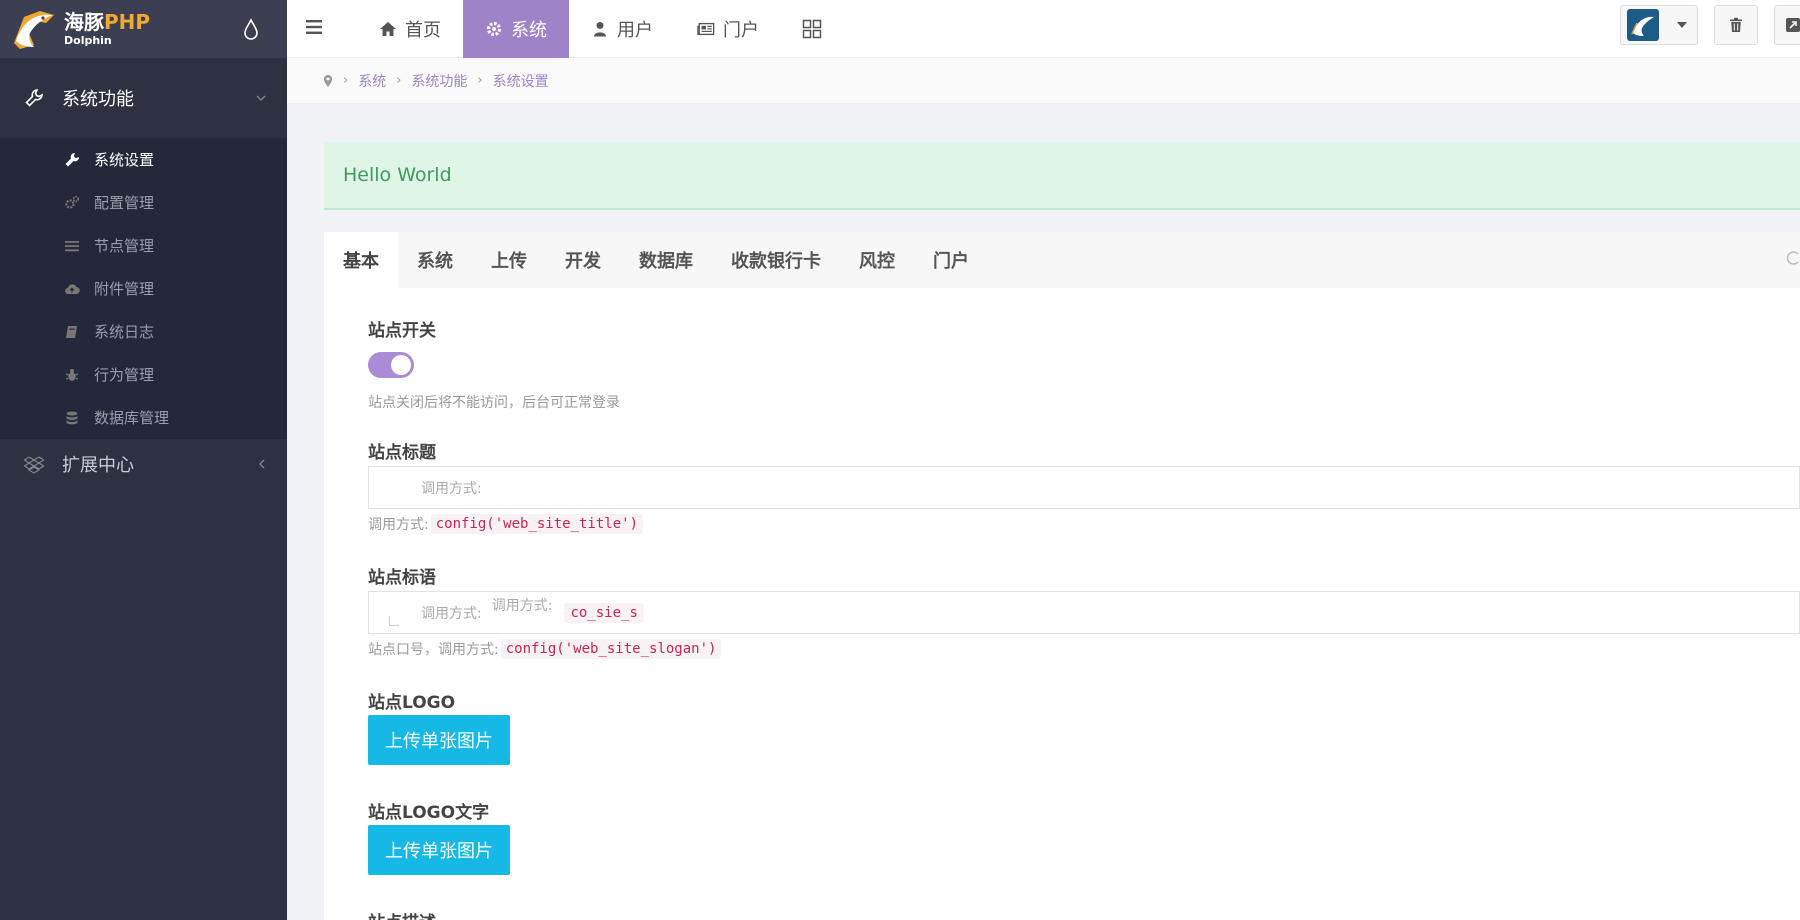 The height and width of the screenshot is (920, 1800). What do you see at coordinates (439, 81) in the screenshot?
I see `breadcrumb-item: 系统功能` at bounding box center [439, 81].